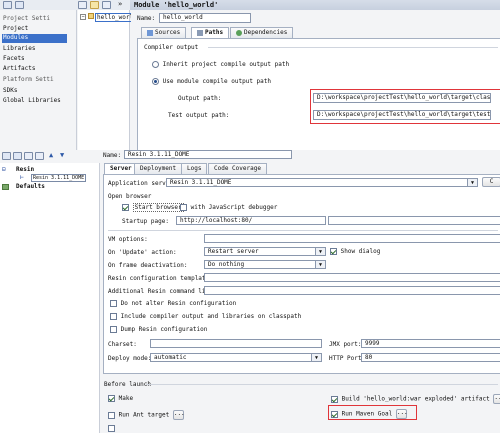  Describe the element at coordinates (208, 154) in the screenshot. I see `config-name-field: Resin 3.1.11_DOME` at that location.